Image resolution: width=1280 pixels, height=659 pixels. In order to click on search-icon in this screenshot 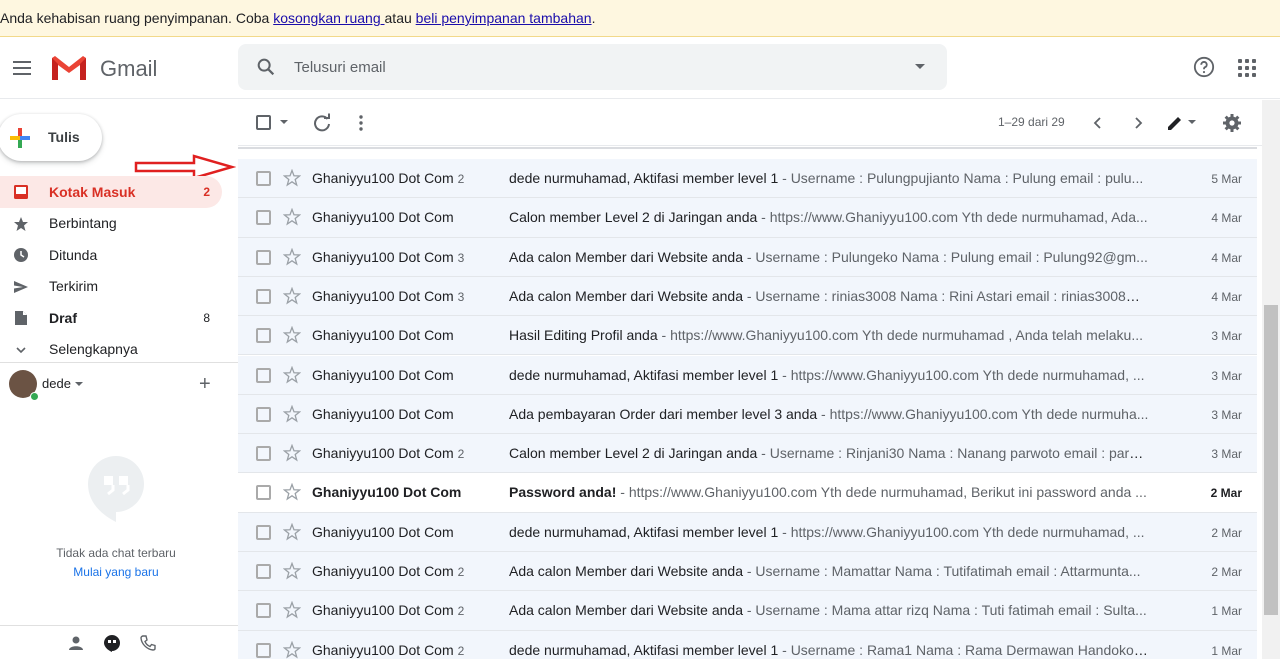, I will do `click(266, 67)`.